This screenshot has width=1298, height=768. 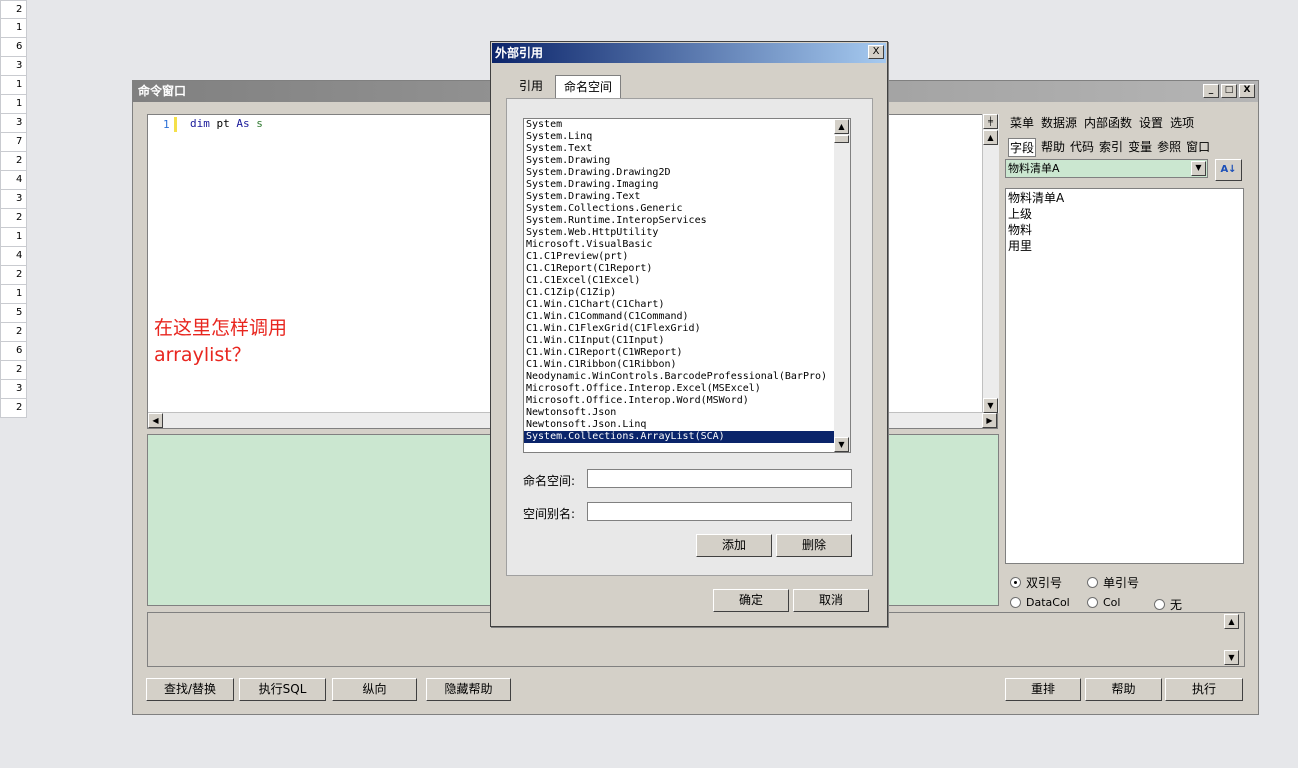 I want to click on list-item: Newtonsoft.Json, so click(x=687, y=413).